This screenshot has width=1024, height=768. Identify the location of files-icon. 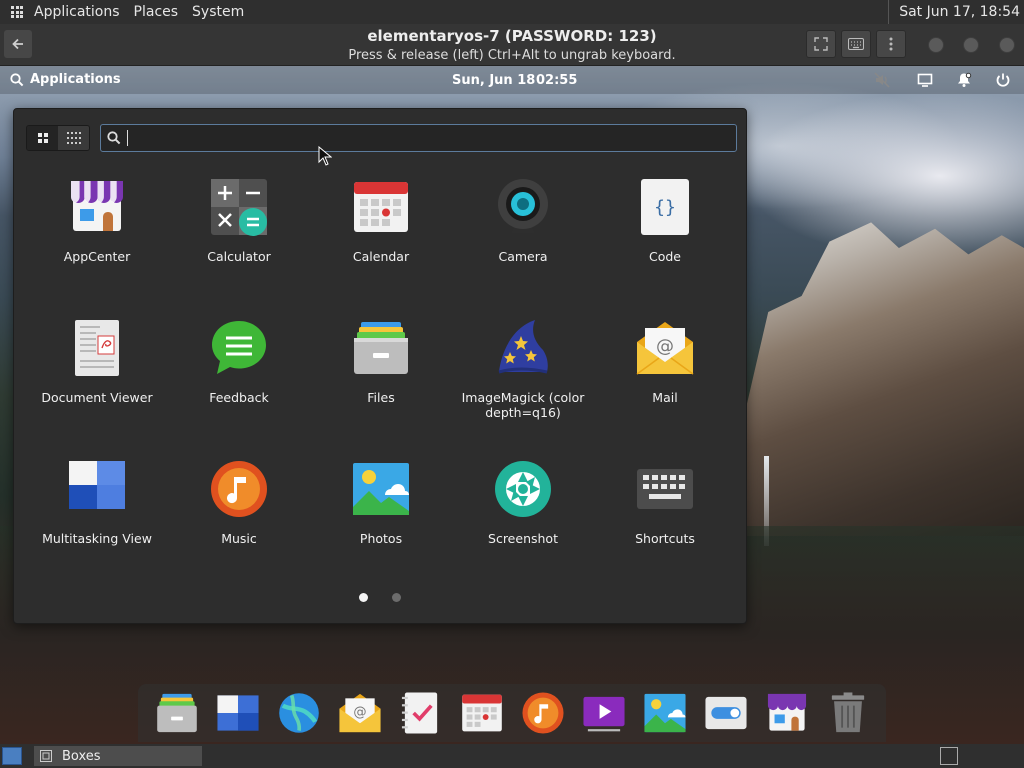
(177, 713).